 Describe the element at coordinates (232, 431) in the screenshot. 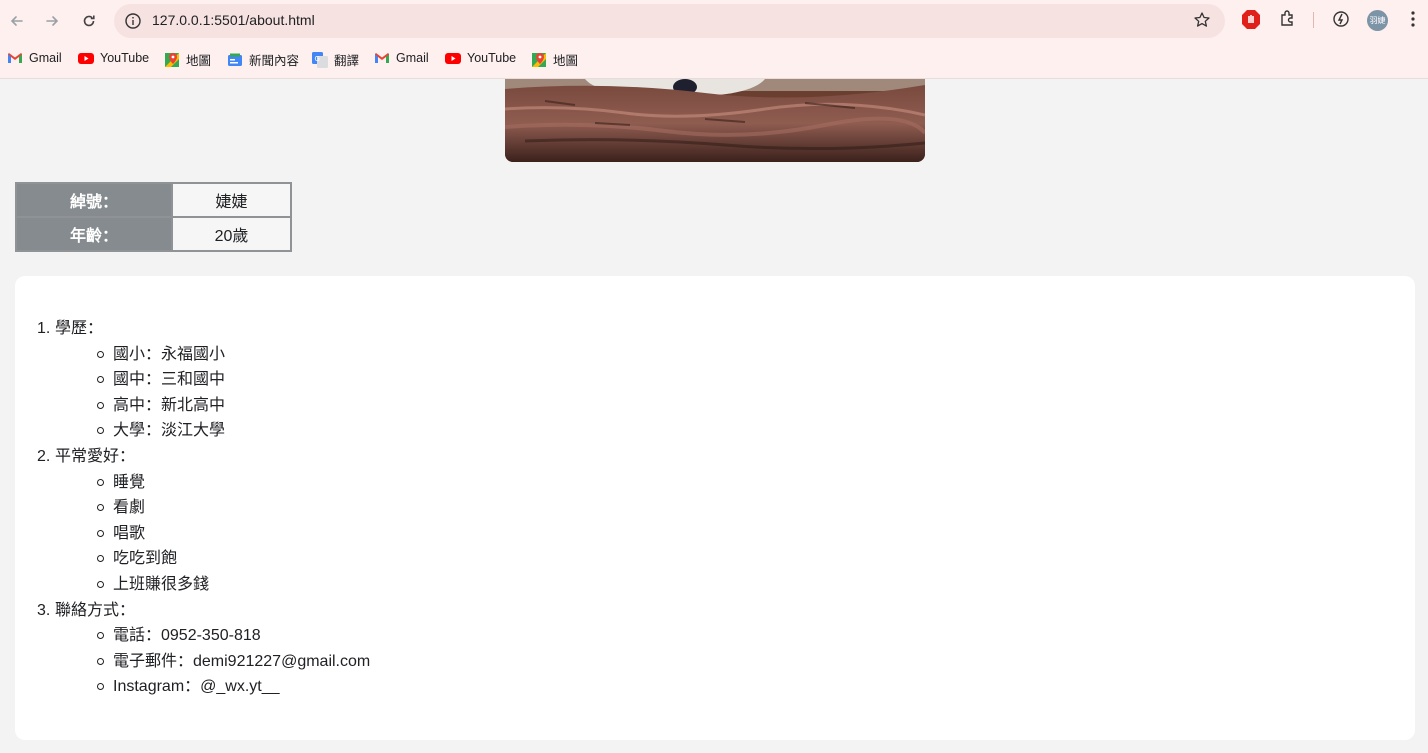

I see `list-item: 大學：淡江大學` at that location.